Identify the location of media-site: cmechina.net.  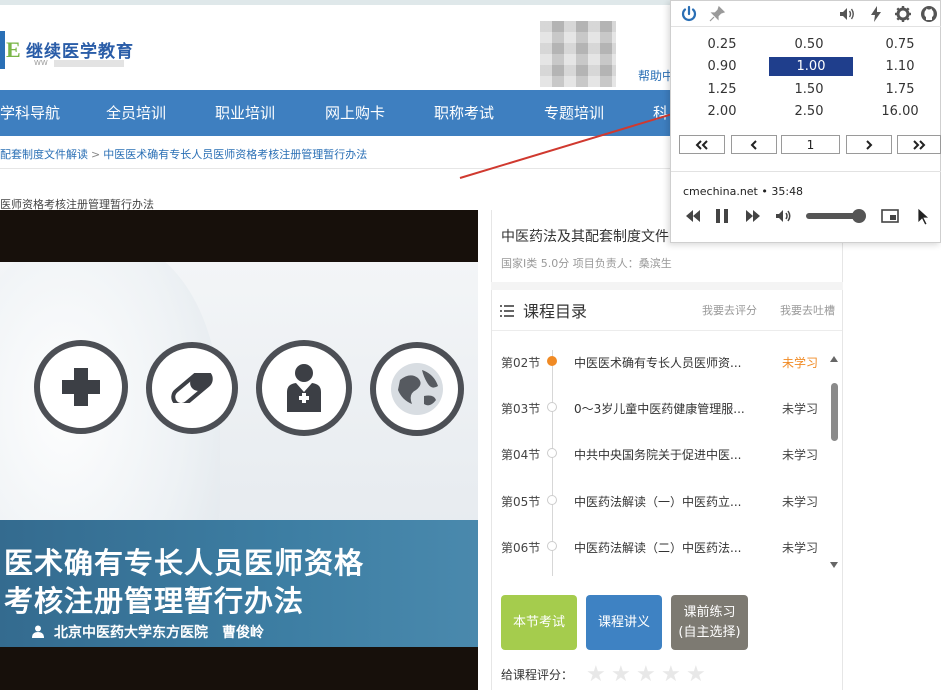
(720, 191).